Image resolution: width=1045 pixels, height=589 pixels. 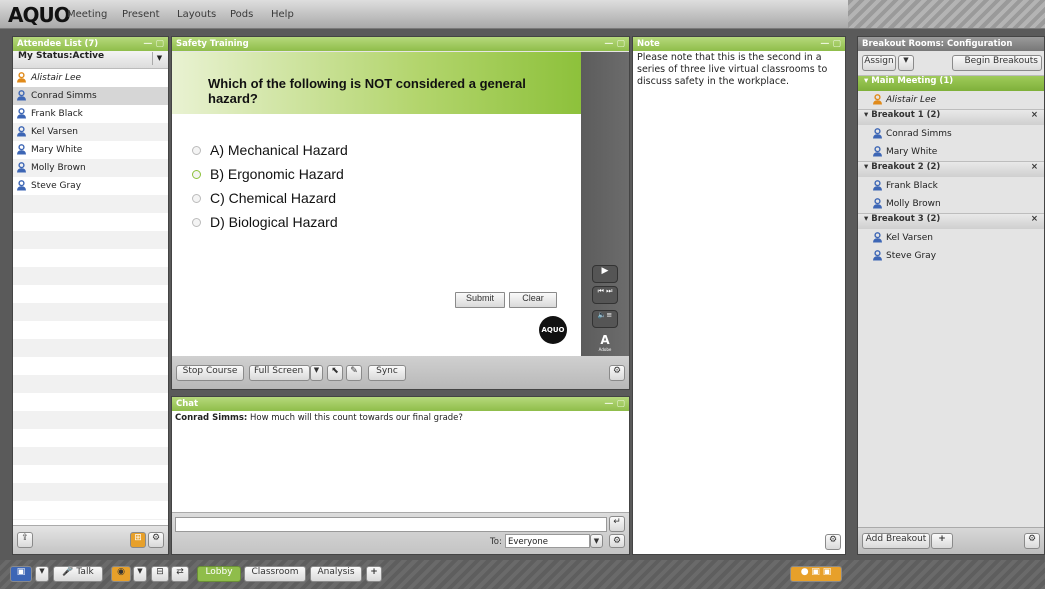 I want to click on breakout-footer: Add Breakout + ⚙, so click(x=951, y=540).